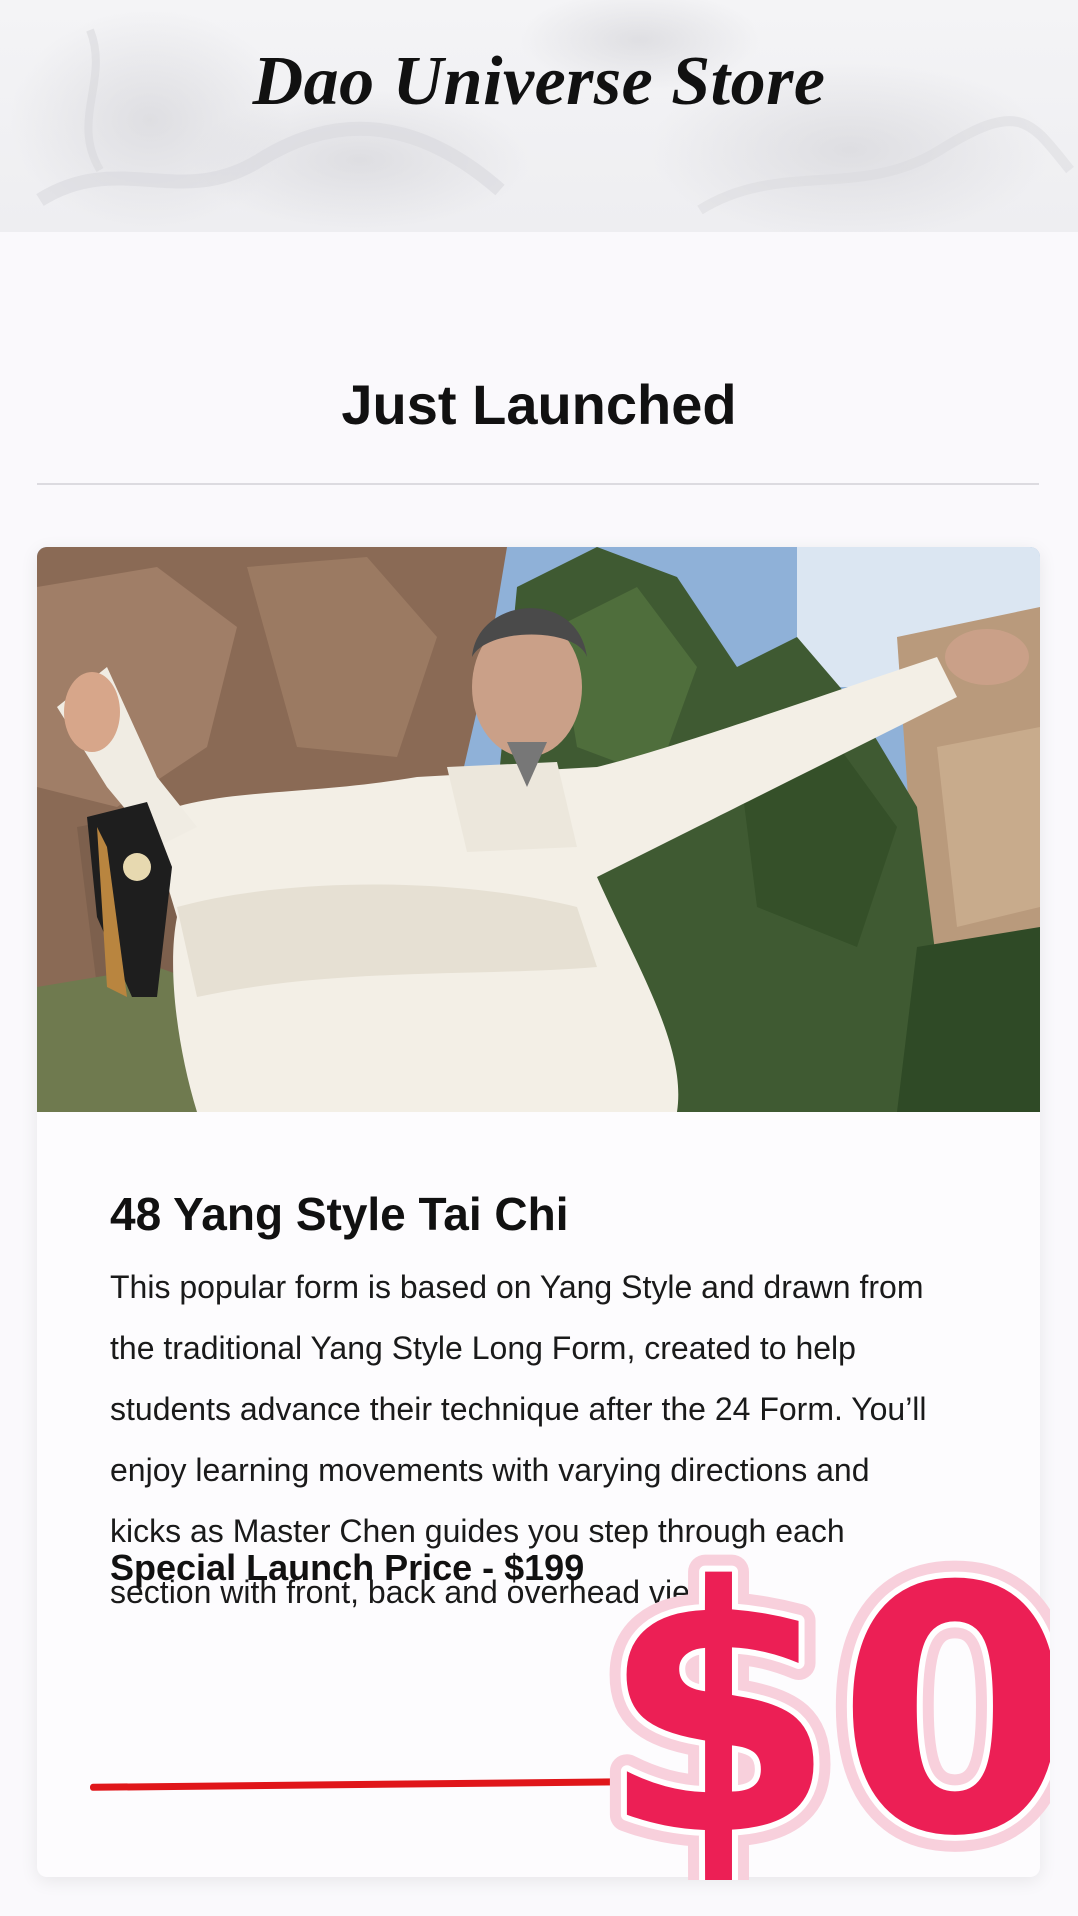 Image resolution: width=1078 pixels, height=1916 pixels. What do you see at coordinates (538, 484) in the screenshot?
I see `section-divider` at bounding box center [538, 484].